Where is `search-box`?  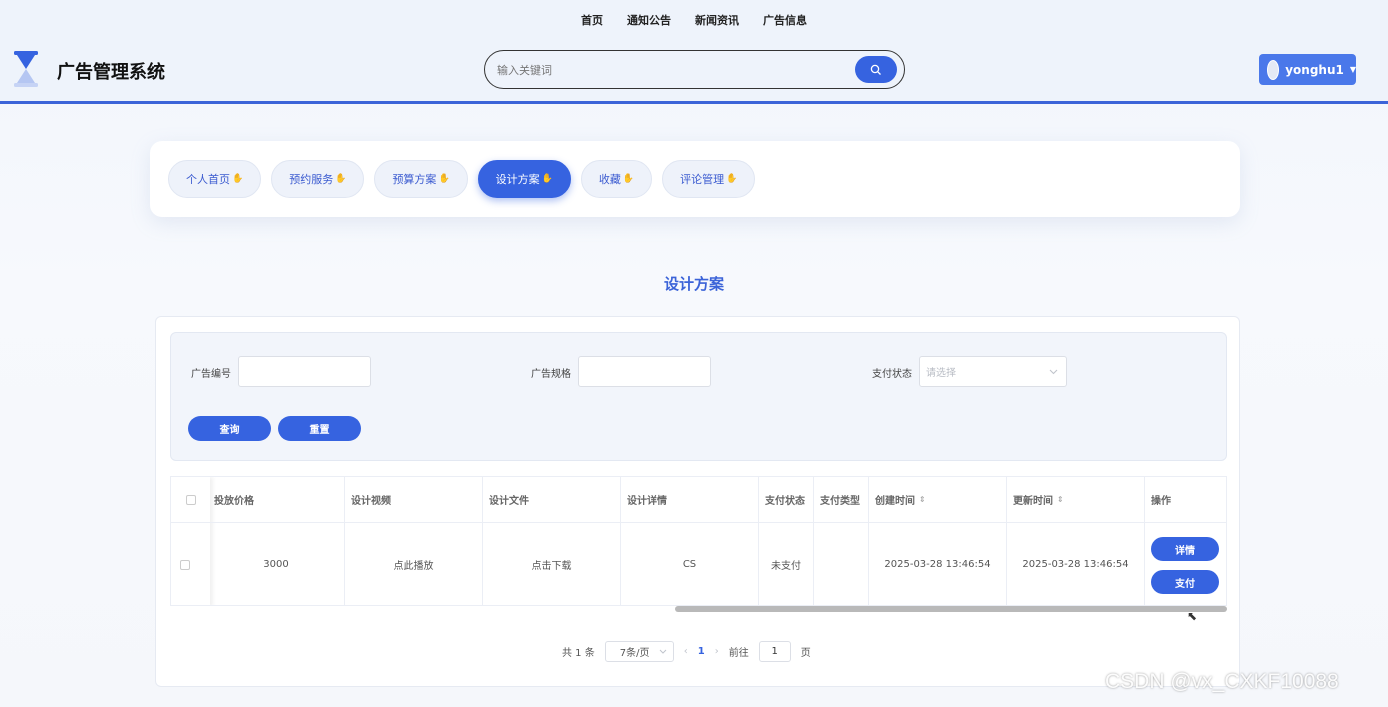 search-box is located at coordinates (694, 69).